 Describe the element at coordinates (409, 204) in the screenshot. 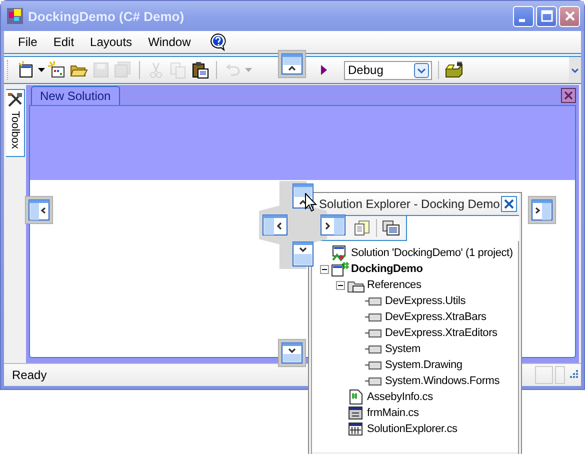

I see `panel-title: Solution Explorer - Docking Demo` at that location.